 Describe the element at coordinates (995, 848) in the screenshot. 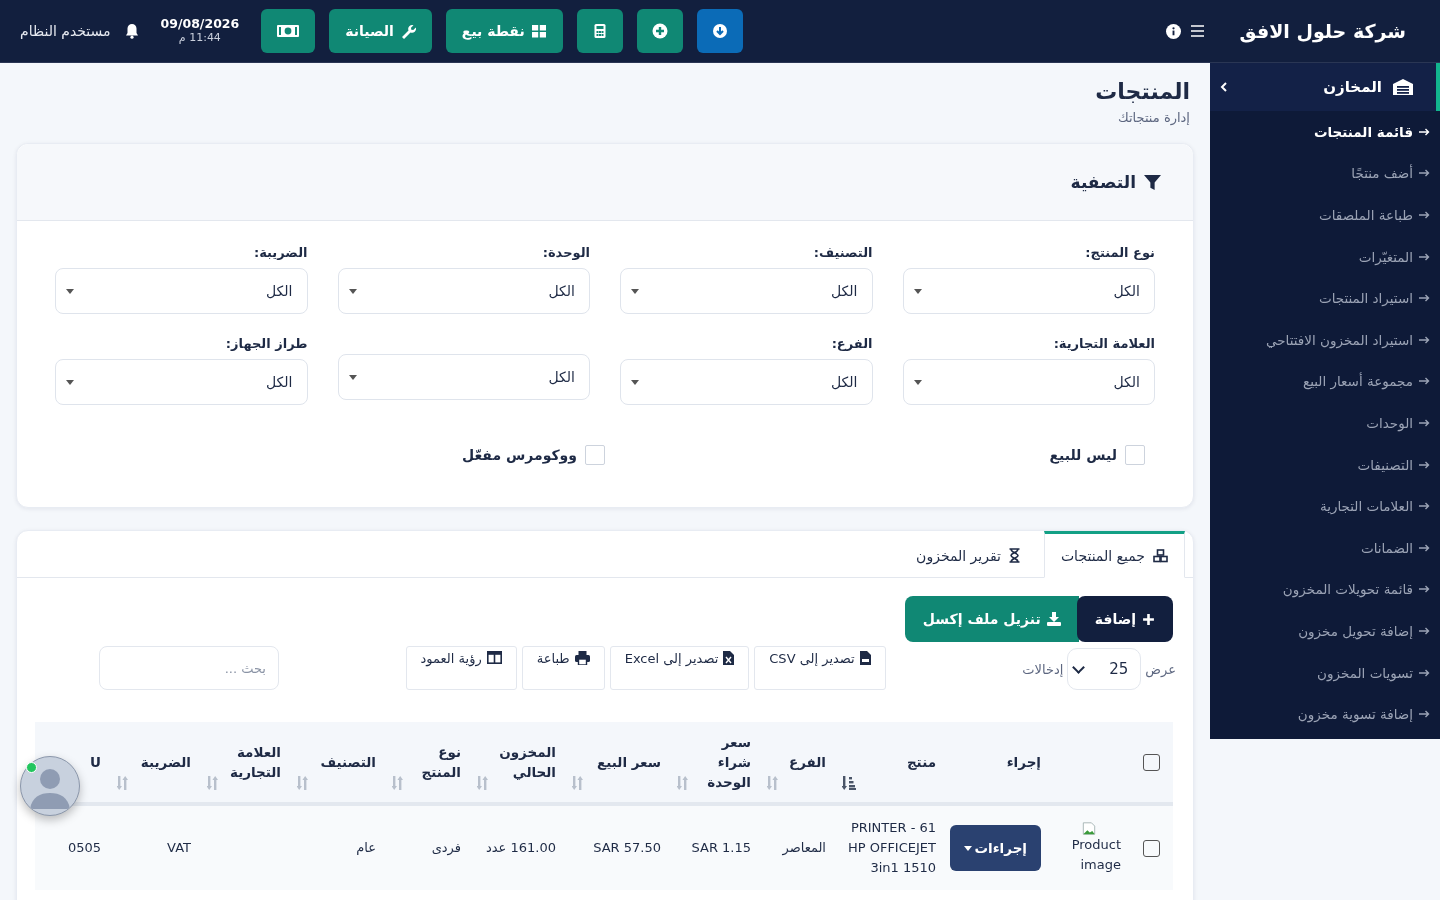

I see `actions-button: إجراءات` at that location.